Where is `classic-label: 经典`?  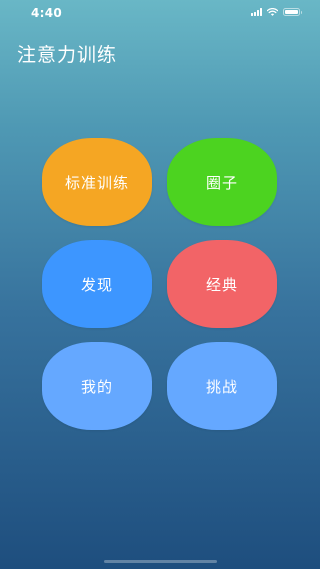
classic-label: 经典 is located at coordinates (221, 284).